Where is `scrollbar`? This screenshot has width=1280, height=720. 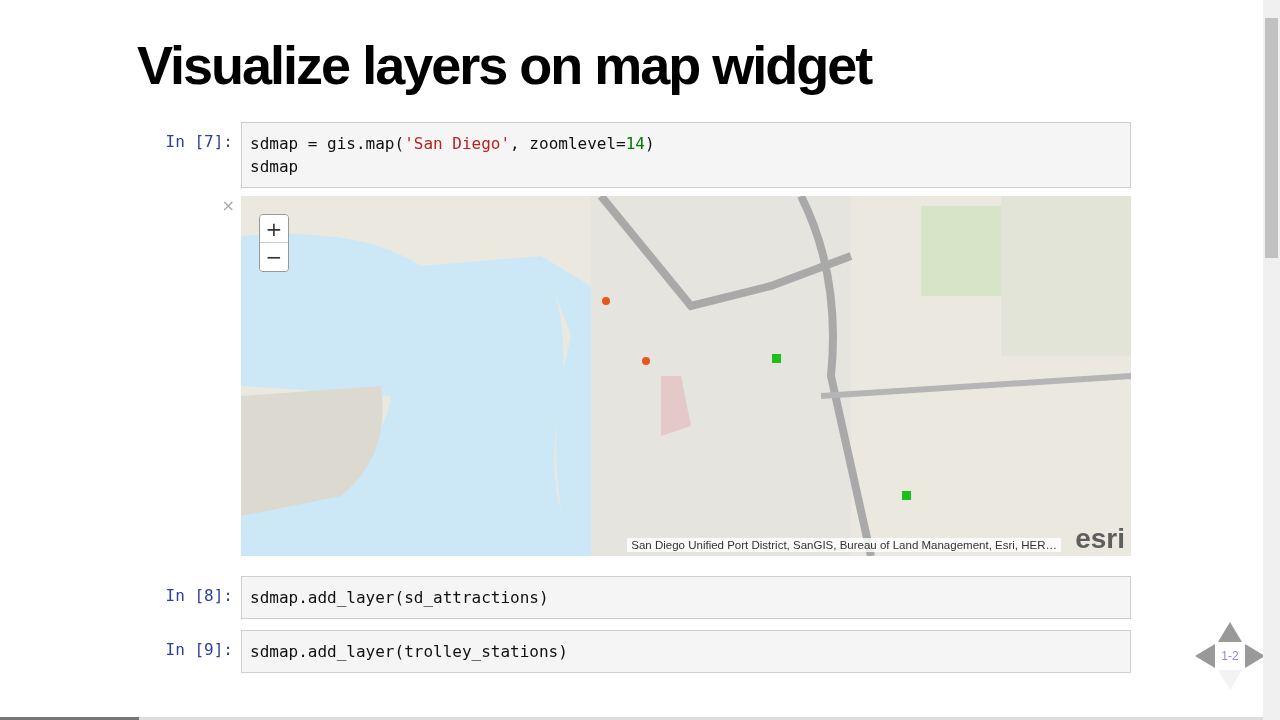
scrollbar is located at coordinates (1271, 360).